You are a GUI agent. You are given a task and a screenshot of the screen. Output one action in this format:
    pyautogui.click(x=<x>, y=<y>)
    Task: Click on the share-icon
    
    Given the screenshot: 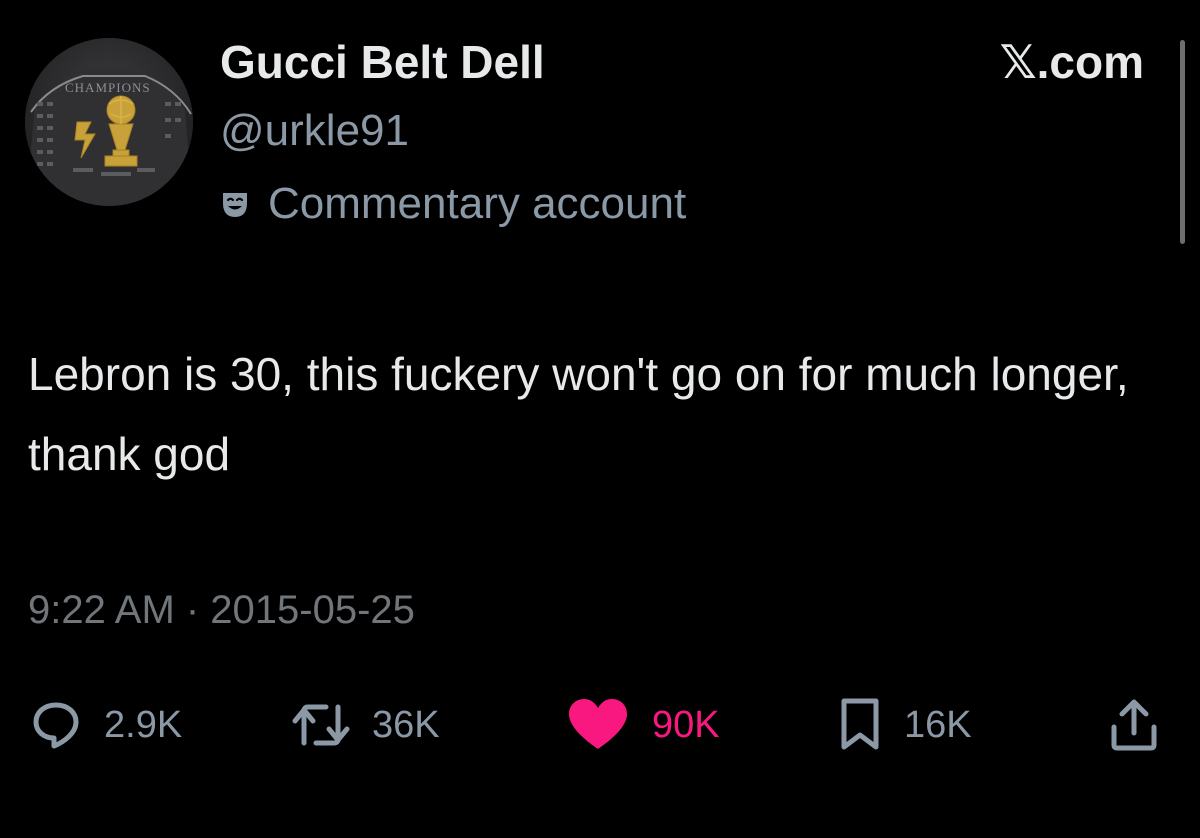 What is the action you would take?
    pyautogui.click(x=1134, y=725)
    